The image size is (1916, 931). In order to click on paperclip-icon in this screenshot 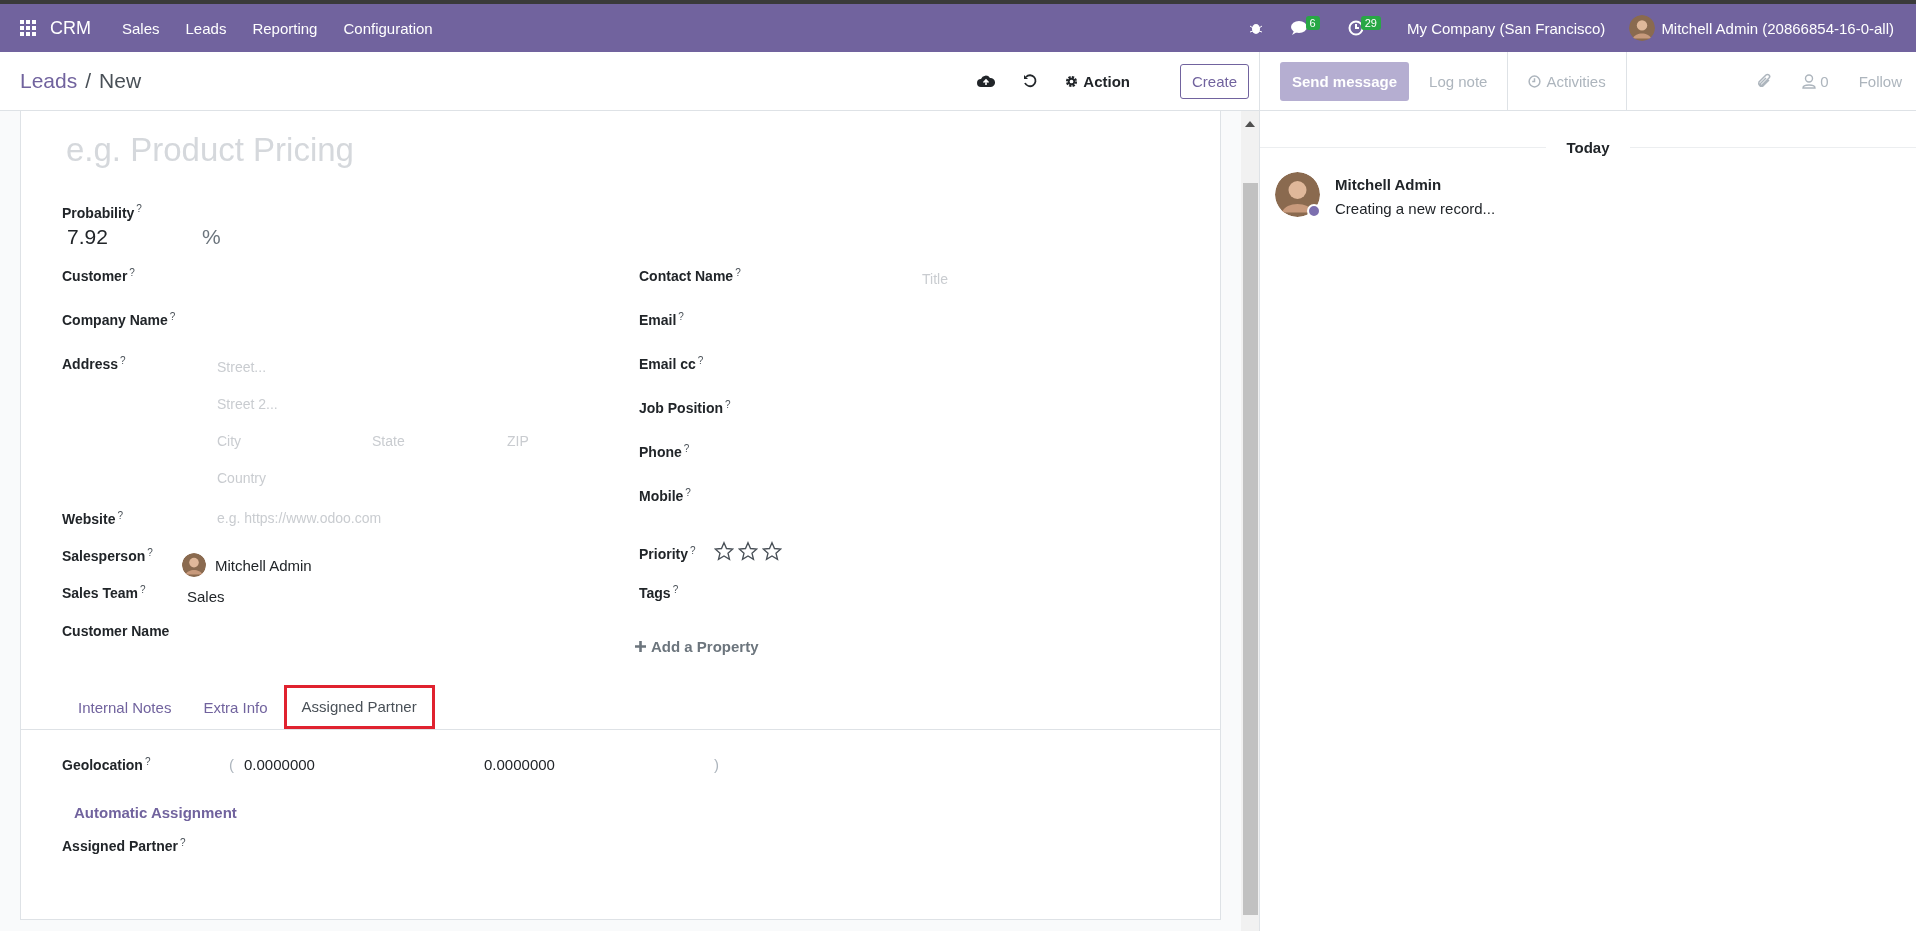, I will do `click(1764, 81)`.